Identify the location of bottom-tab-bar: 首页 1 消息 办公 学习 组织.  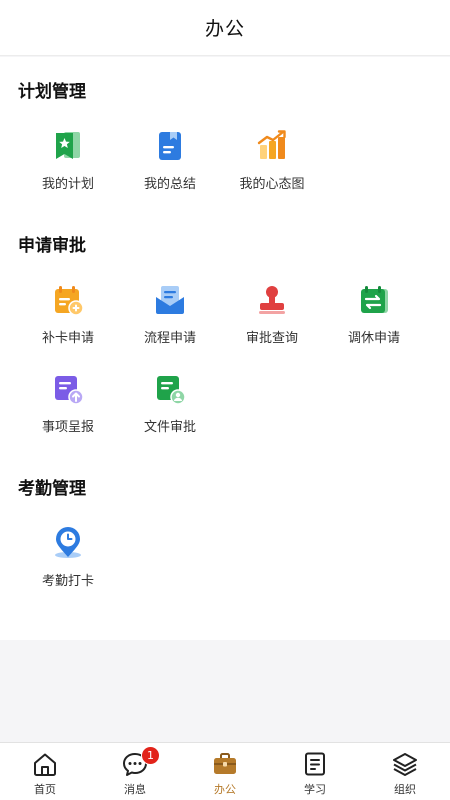
(225, 771).